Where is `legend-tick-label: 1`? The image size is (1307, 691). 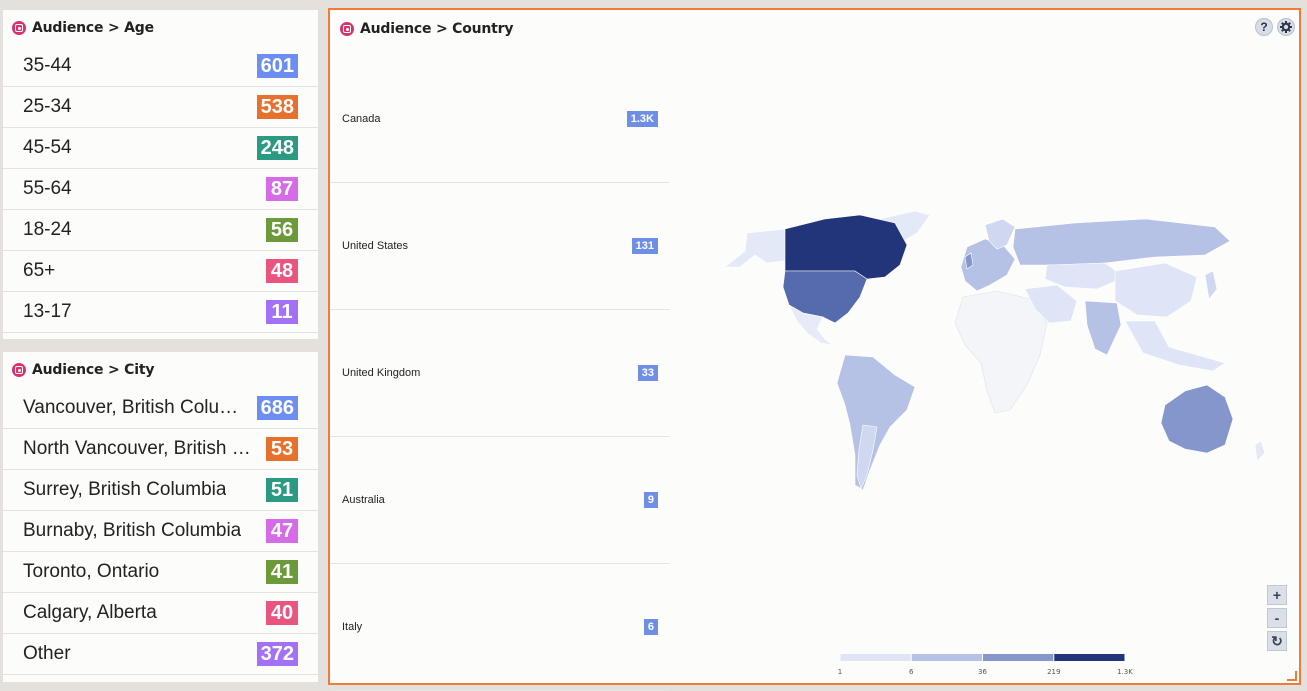
legend-tick-label: 1 is located at coordinates (840, 672).